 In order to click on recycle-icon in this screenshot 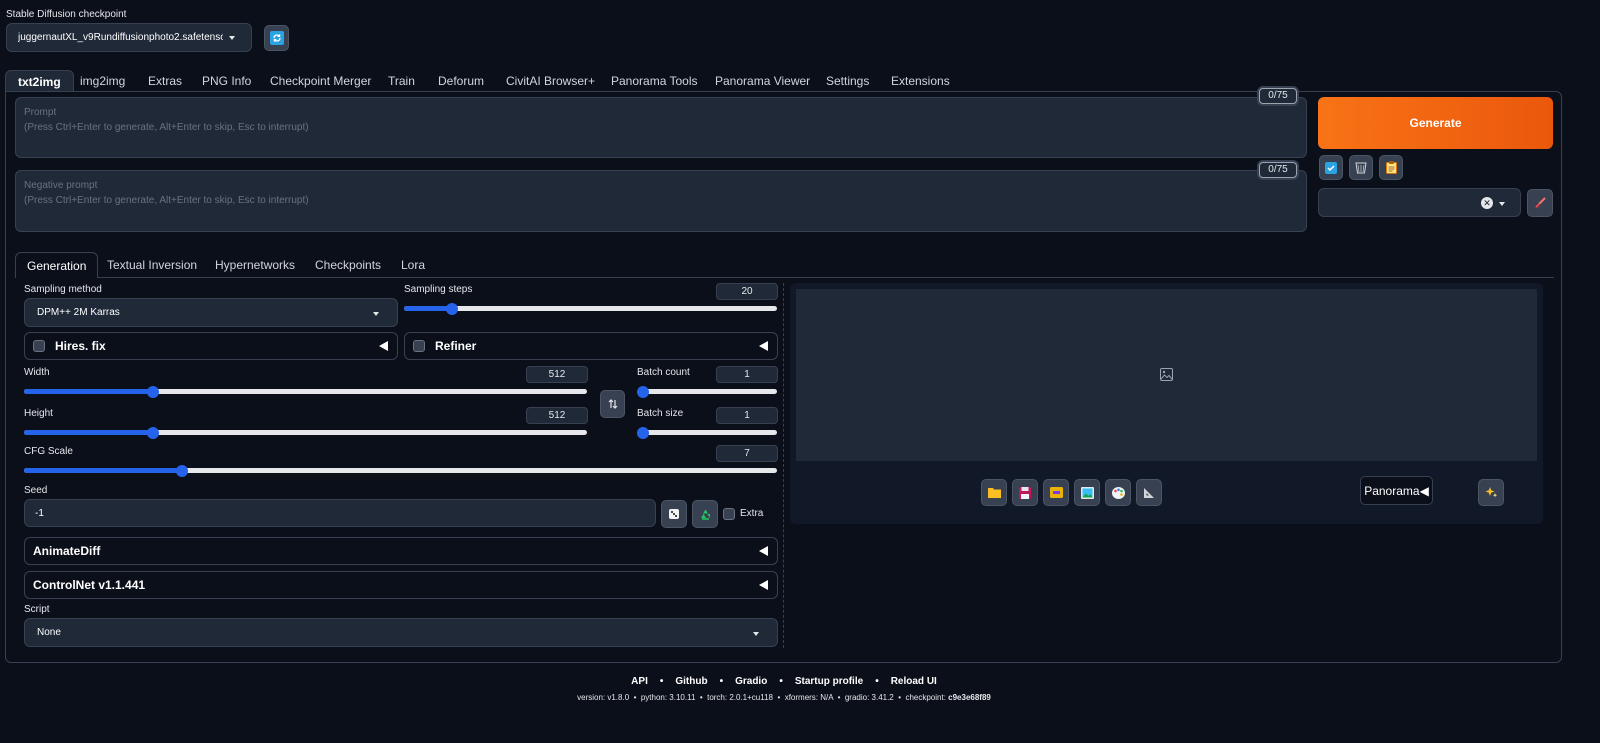, I will do `click(705, 514)`.